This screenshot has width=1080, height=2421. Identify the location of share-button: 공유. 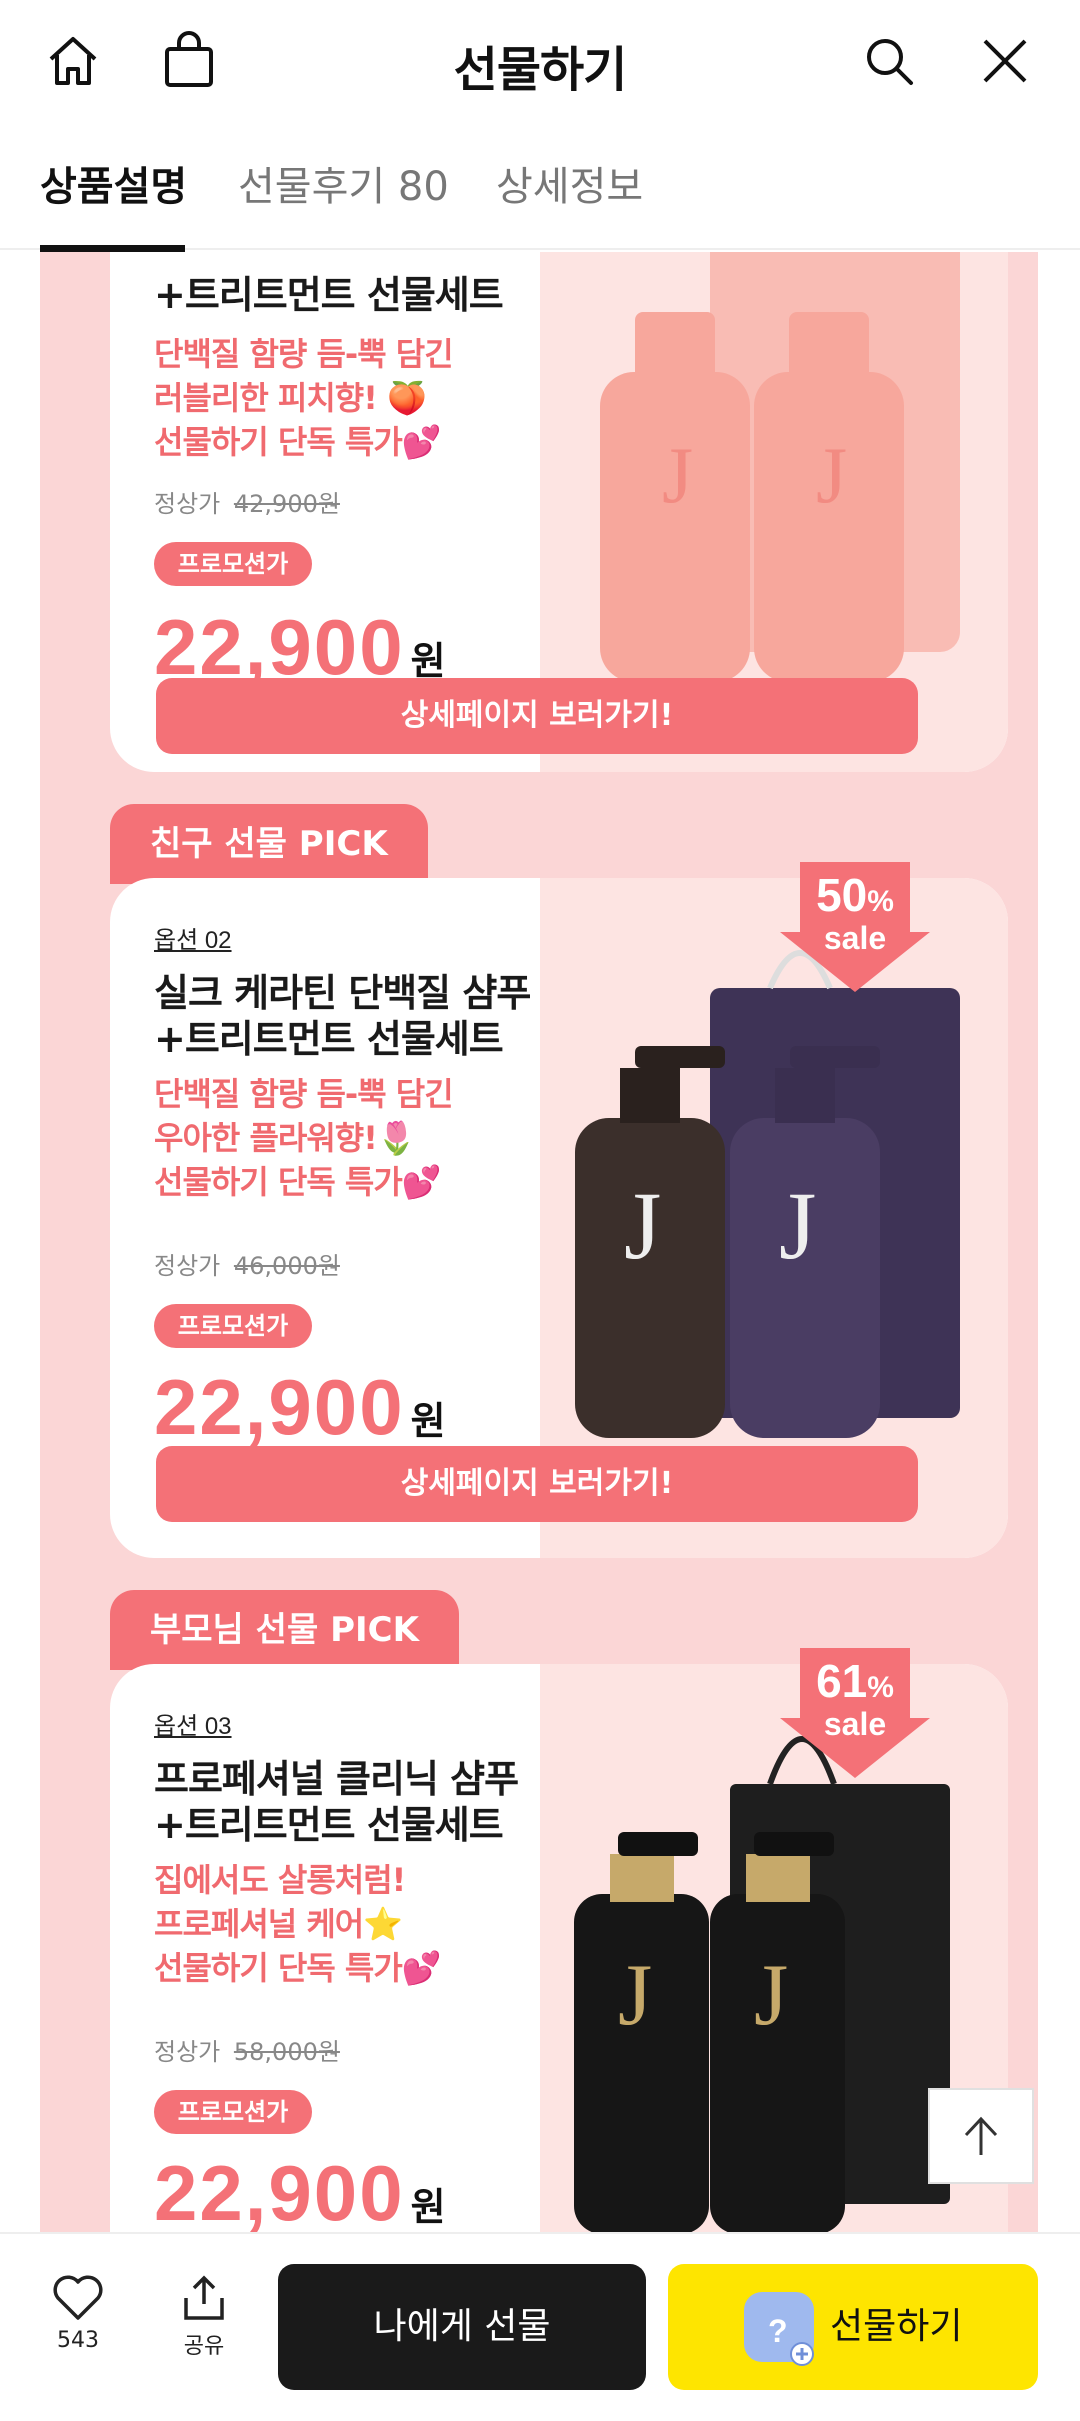
(204, 2317).